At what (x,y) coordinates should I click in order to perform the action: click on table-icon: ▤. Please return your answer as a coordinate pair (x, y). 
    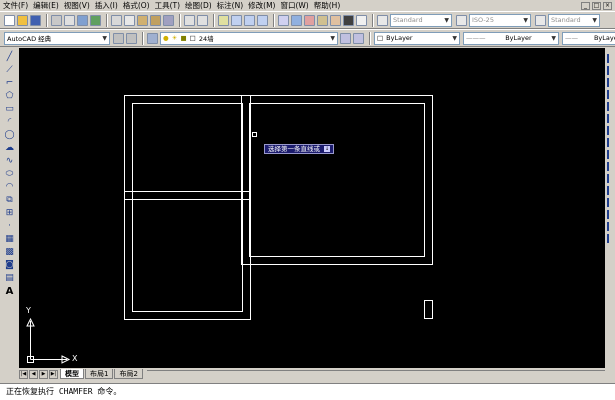
    Looking at the image, I should click on (9, 278).